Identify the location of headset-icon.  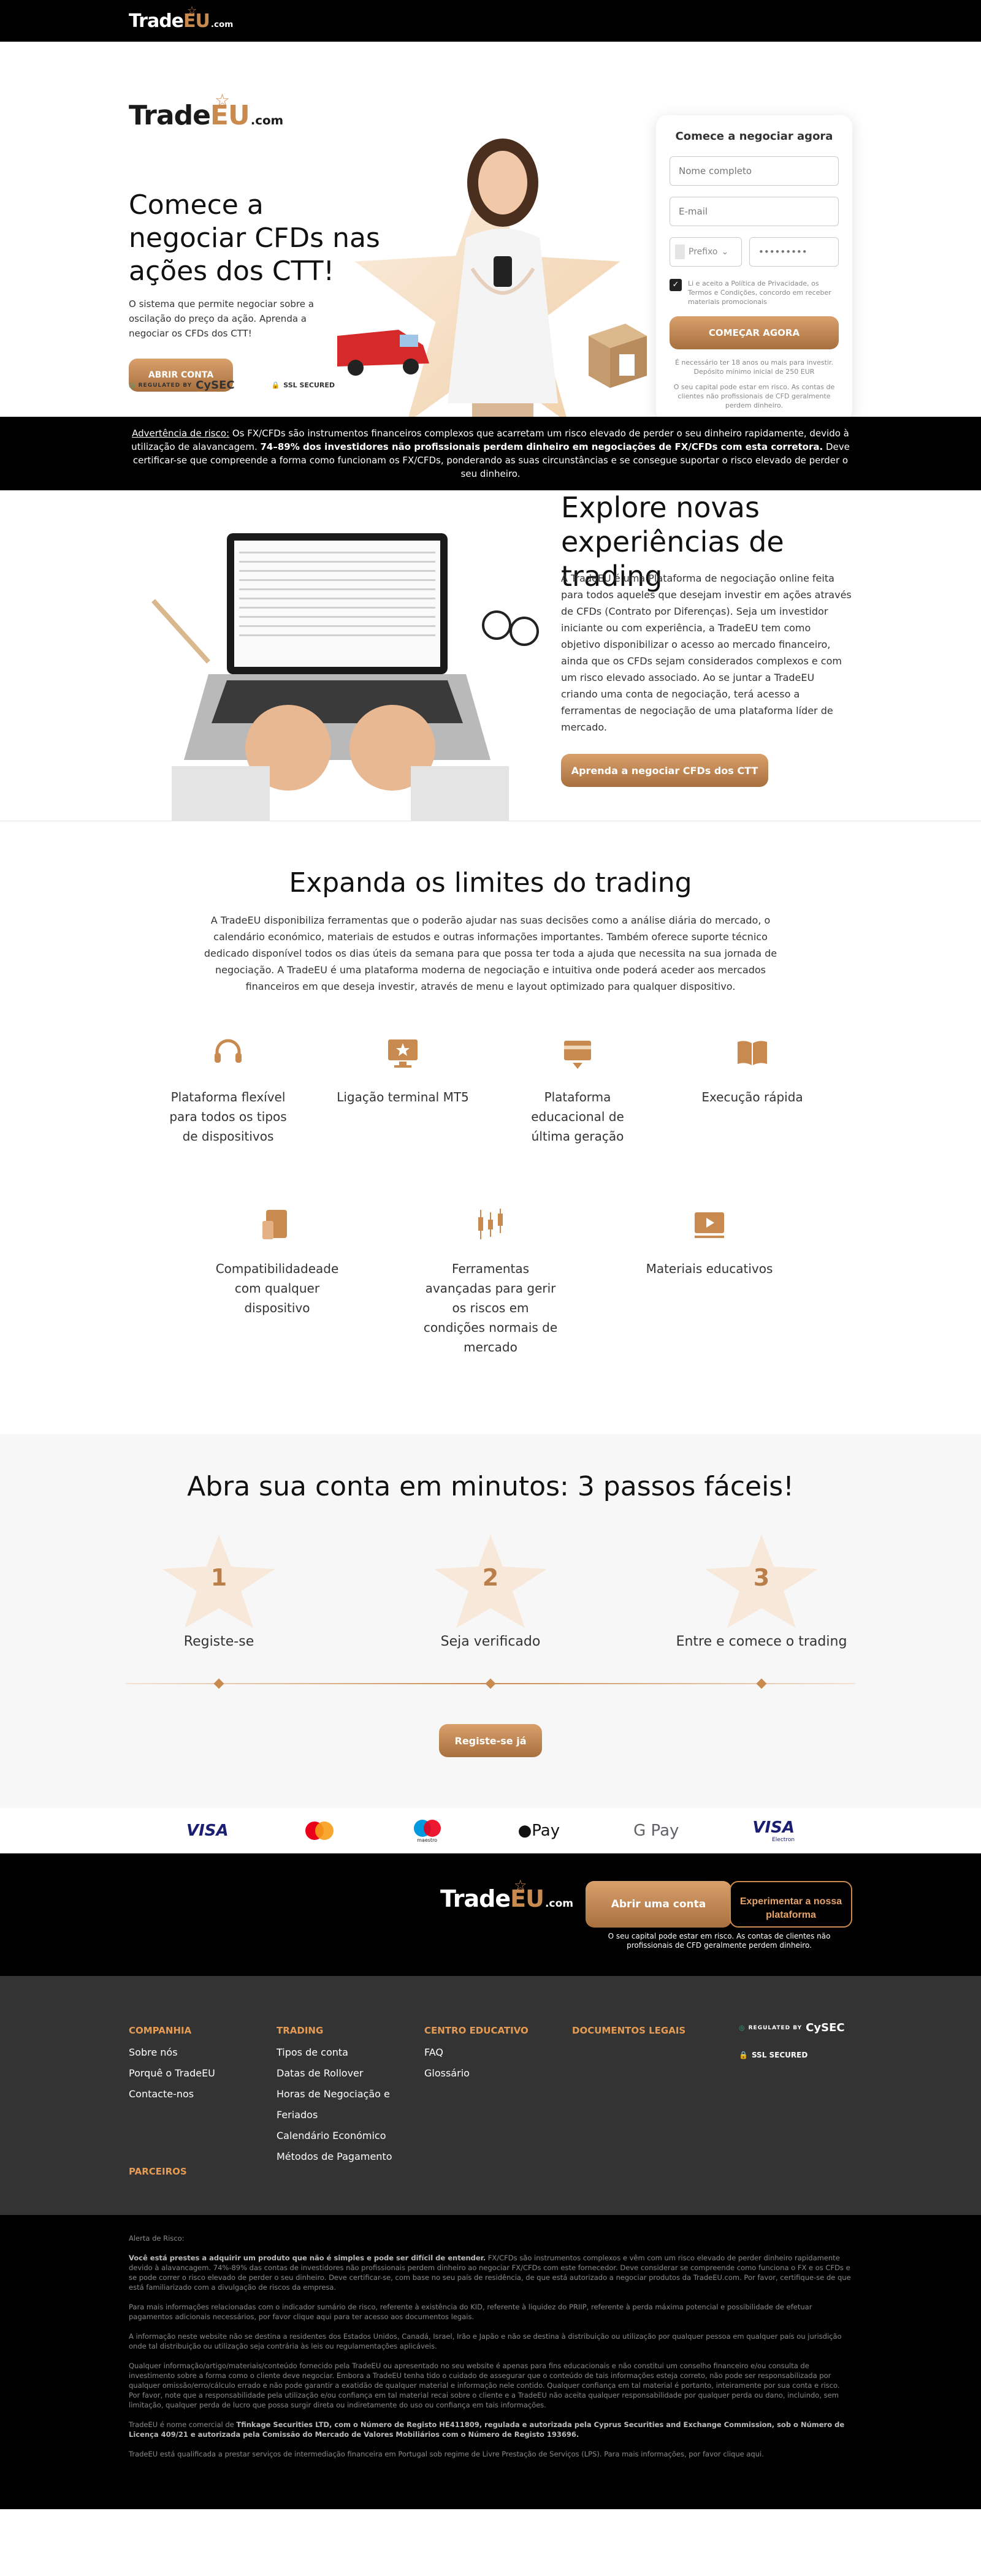
(228, 1051).